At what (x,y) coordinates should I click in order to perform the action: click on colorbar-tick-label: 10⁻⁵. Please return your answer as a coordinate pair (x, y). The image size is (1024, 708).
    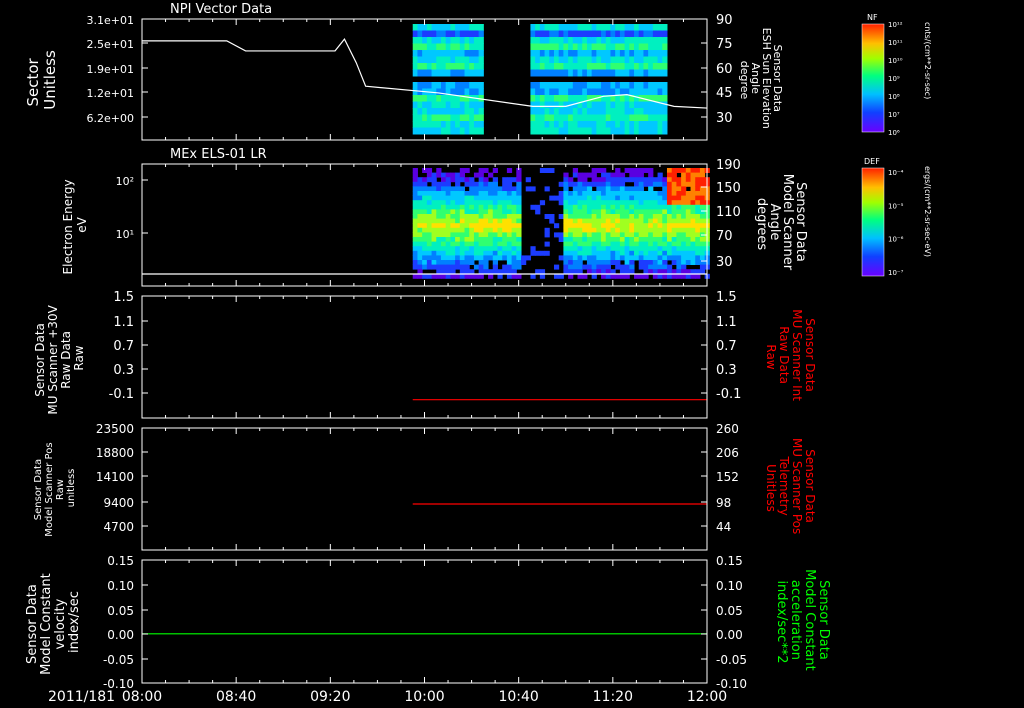
    Looking at the image, I should click on (896, 206).